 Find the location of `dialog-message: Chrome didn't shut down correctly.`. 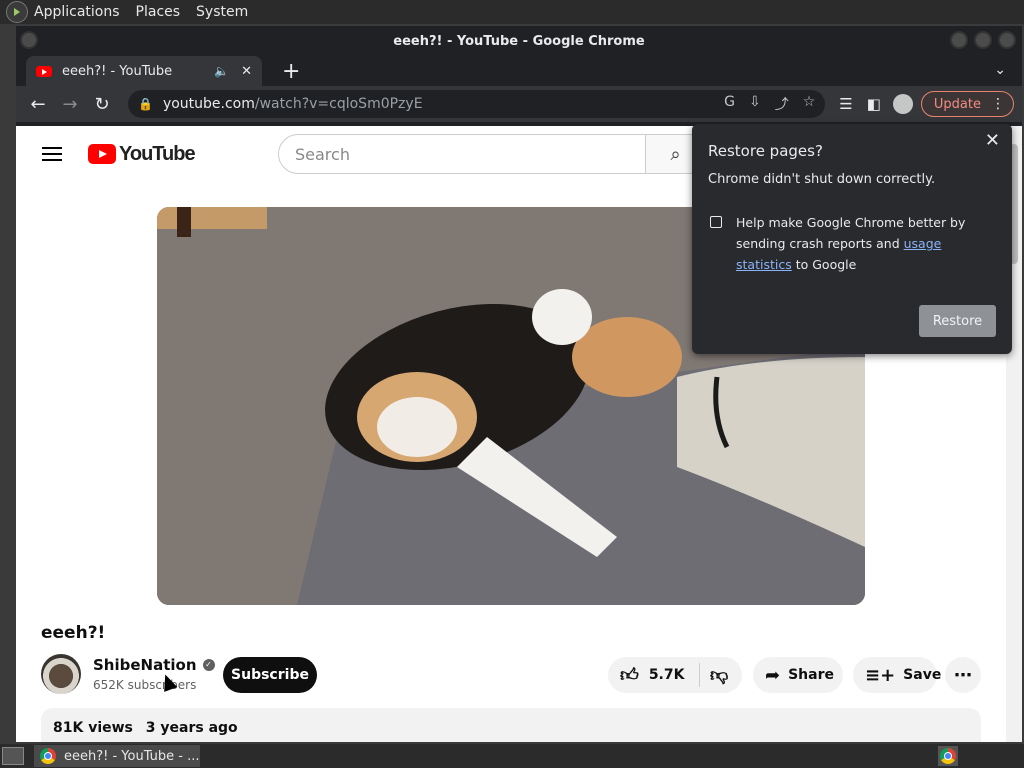

dialog-message: Chrome didn't shut down correctly. is located at coordinates (822, 179).